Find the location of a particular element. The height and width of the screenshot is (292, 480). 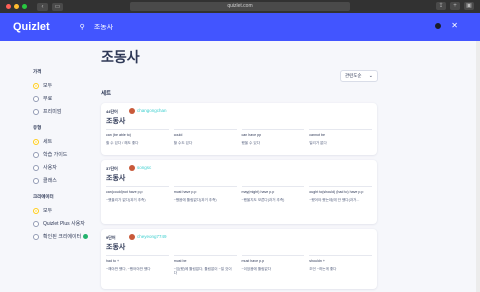

filter-option: 무료 is located at coordinates (65, 98).